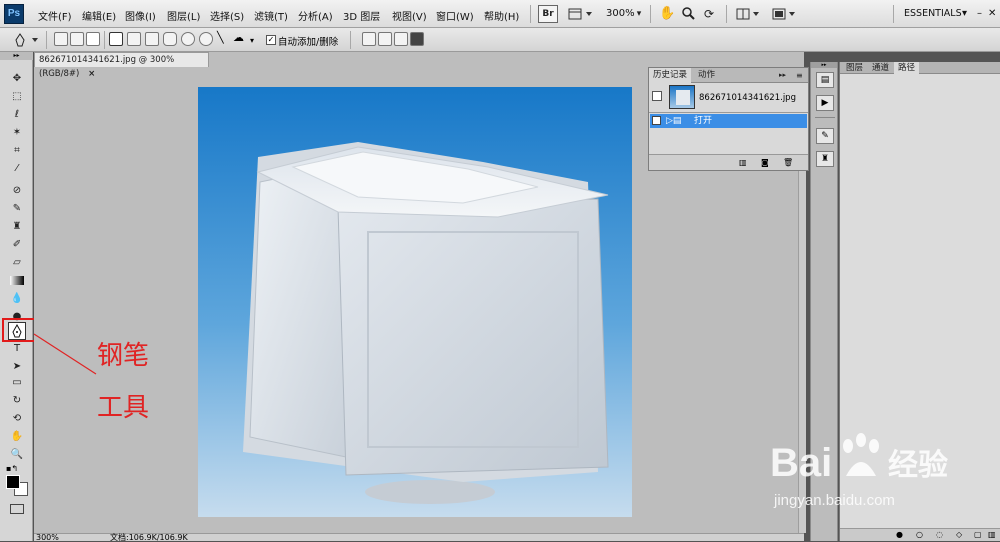  I want to click on load-as-selection-icon: ◌, so click(939, 534).